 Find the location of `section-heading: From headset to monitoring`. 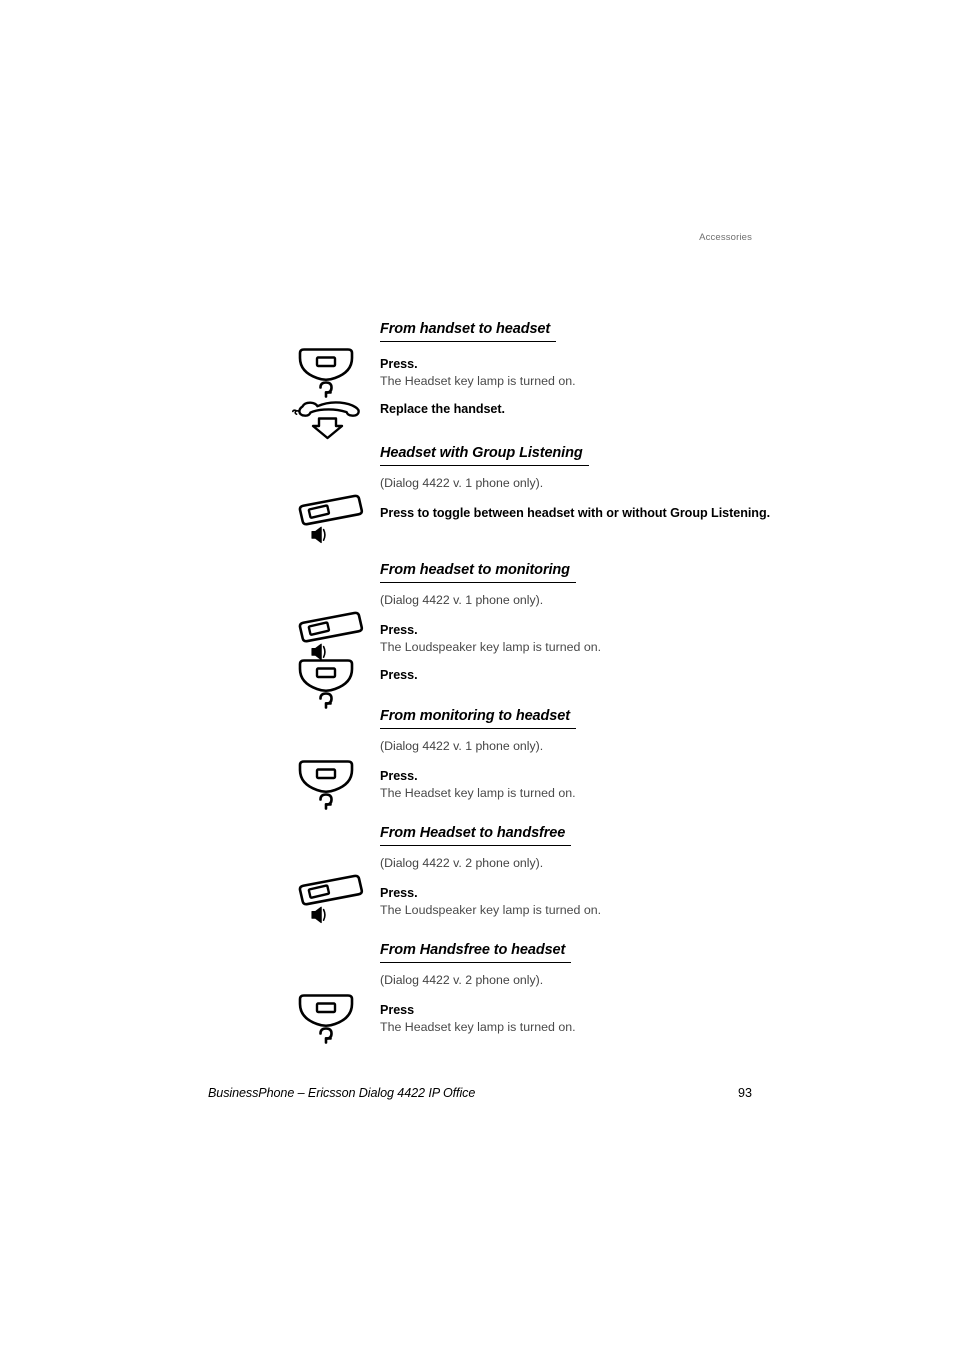

section-heading: From headset to monitoring is located at coordinates (478, 572).